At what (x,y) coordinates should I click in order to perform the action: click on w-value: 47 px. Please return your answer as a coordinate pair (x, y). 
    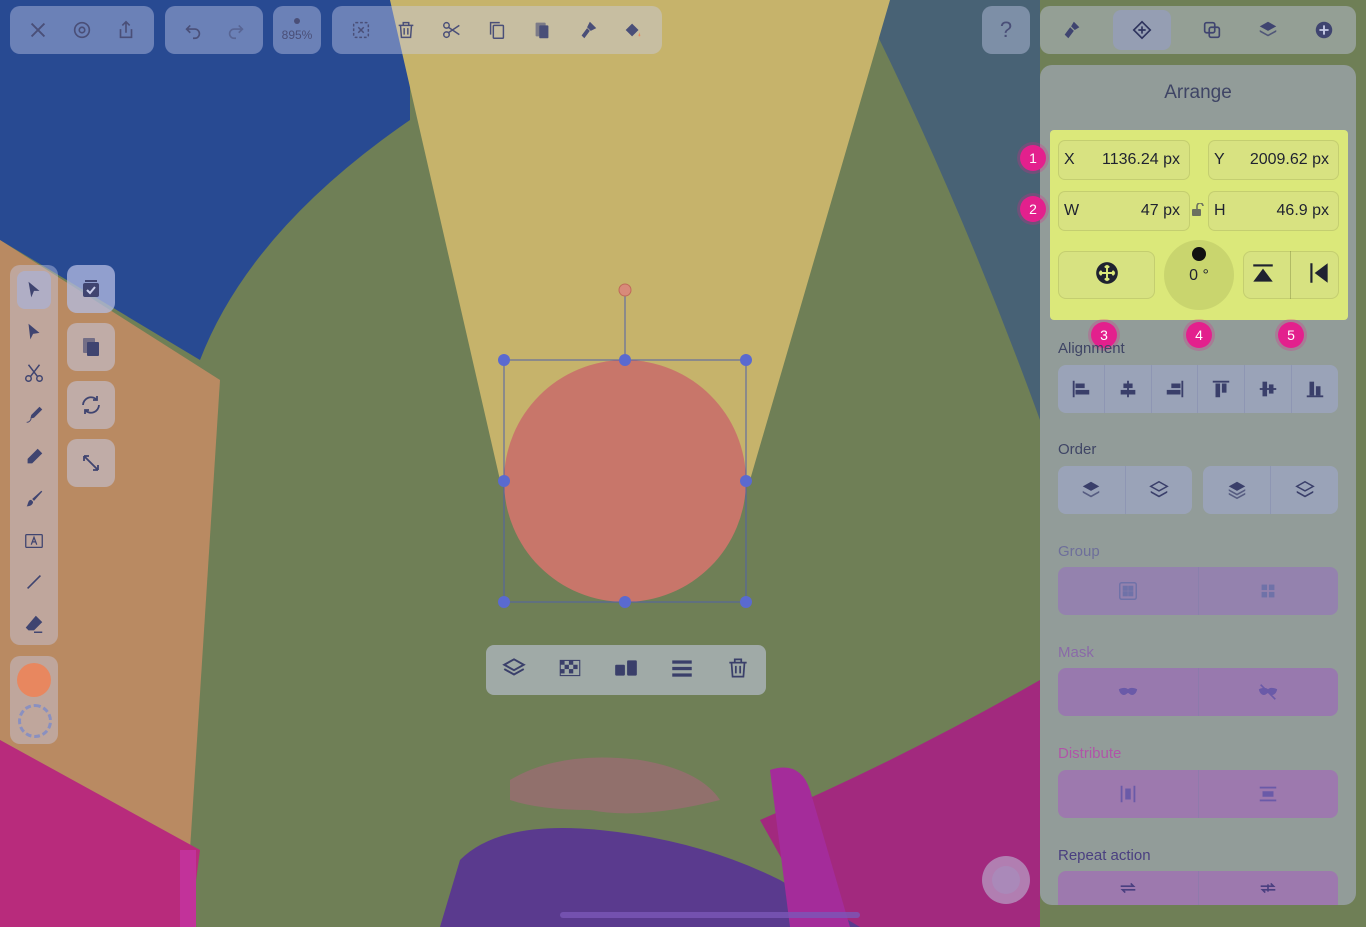
    Looking at the image, I should click on (1160, 210).